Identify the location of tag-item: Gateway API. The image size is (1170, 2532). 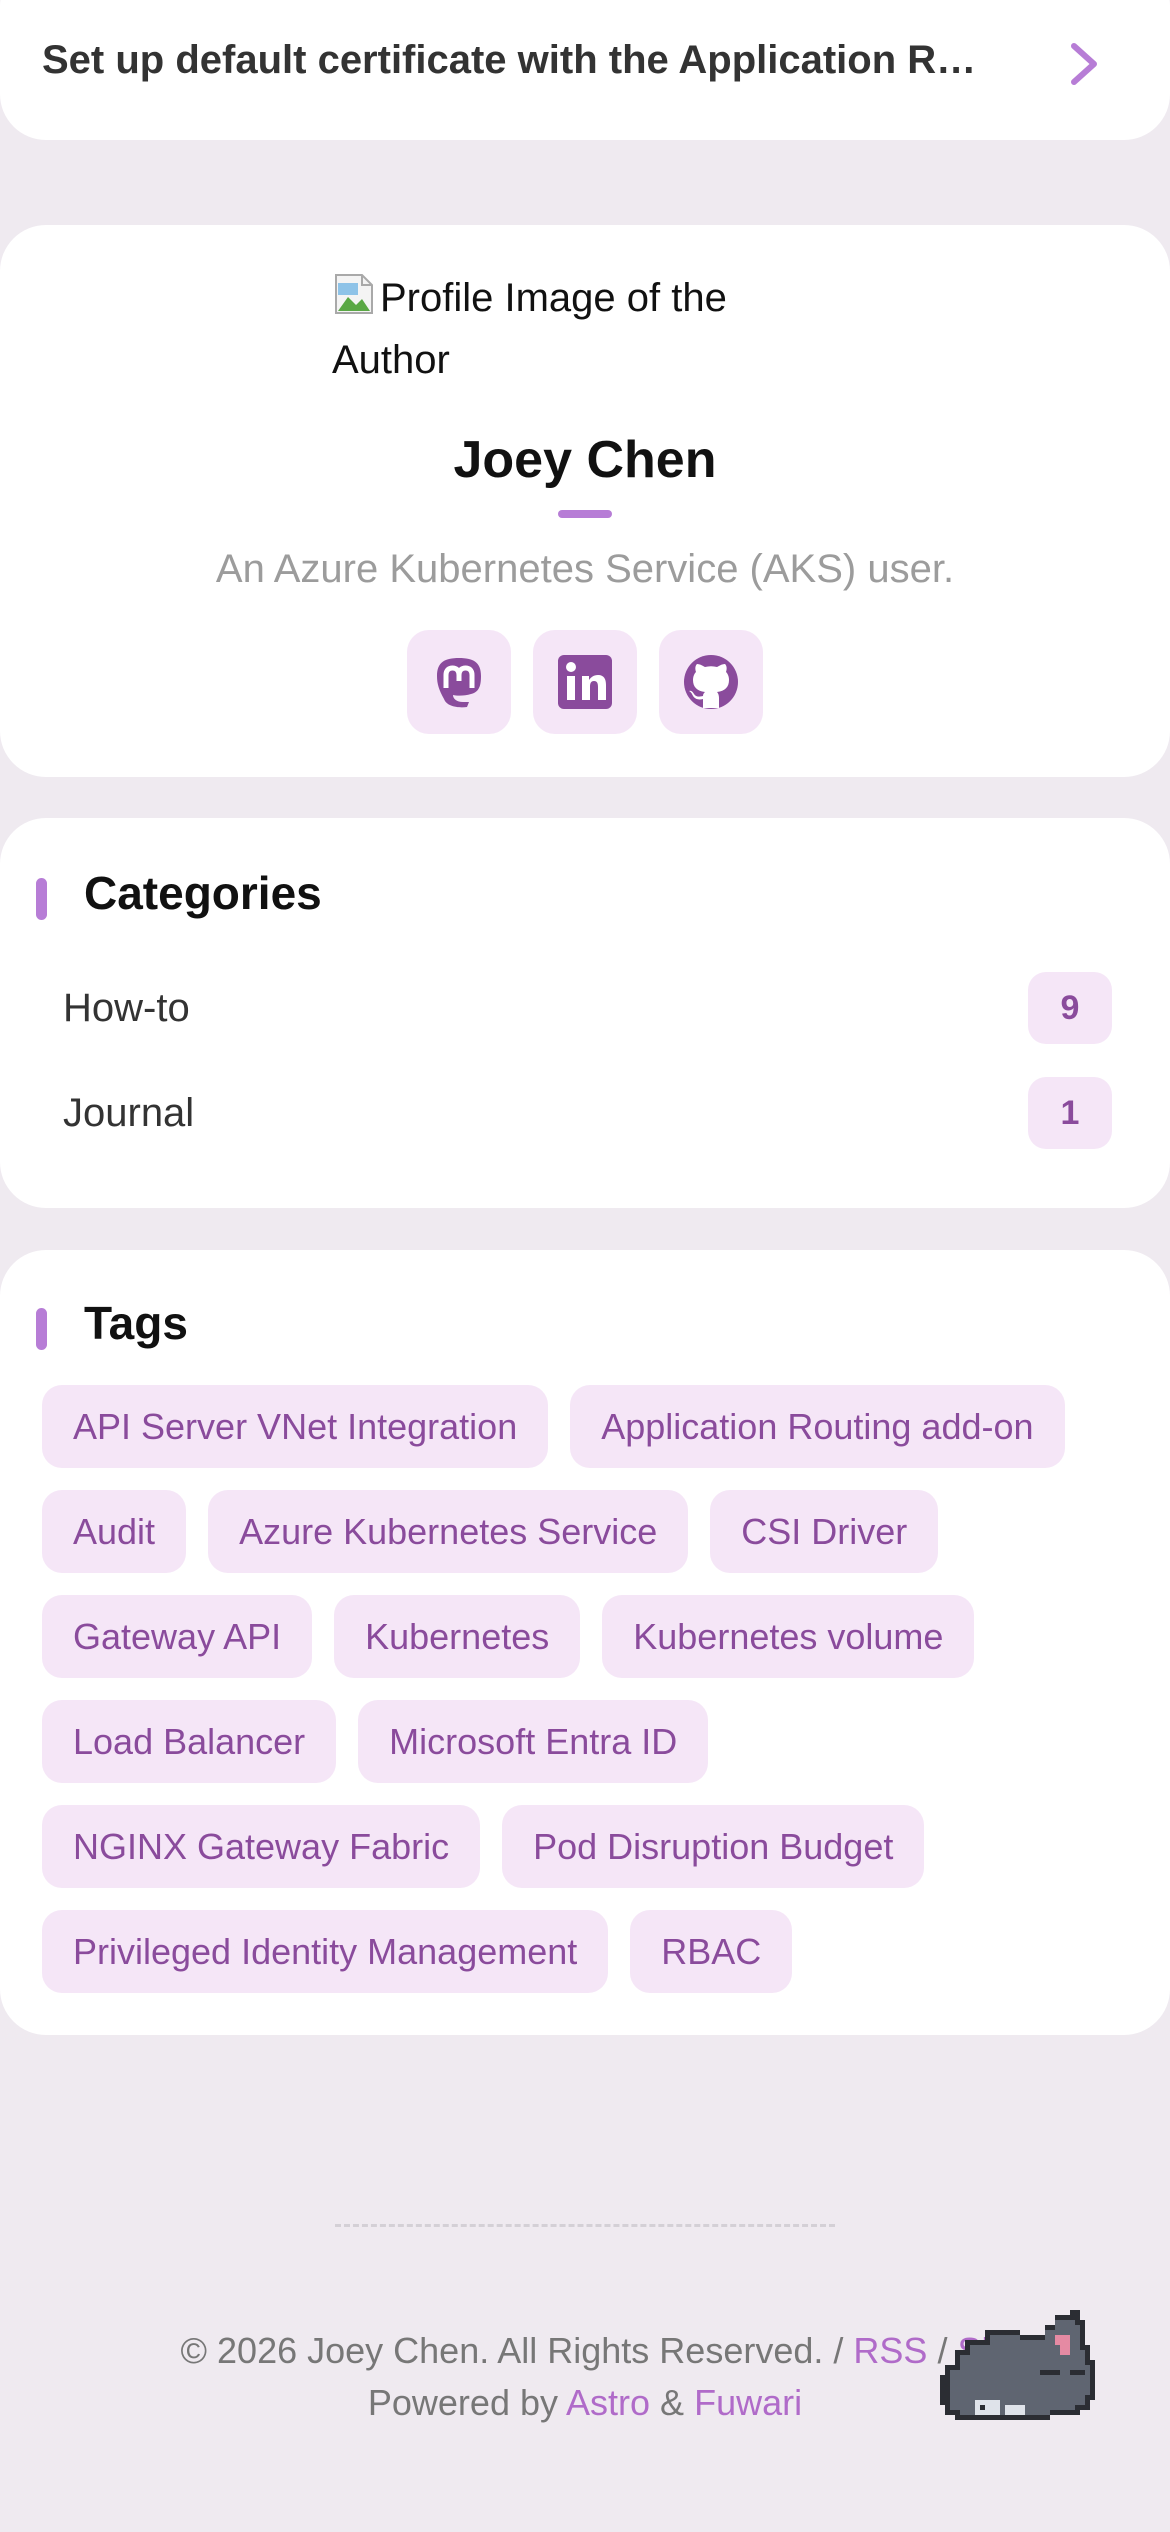
(177, 1636).